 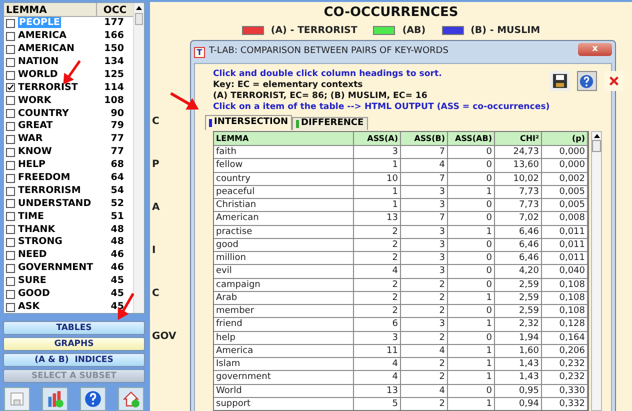 What do you see at coordinates (57, 101) in the screenshot?
I see `lemma-item: WORK` at bounding box center [57, 101].